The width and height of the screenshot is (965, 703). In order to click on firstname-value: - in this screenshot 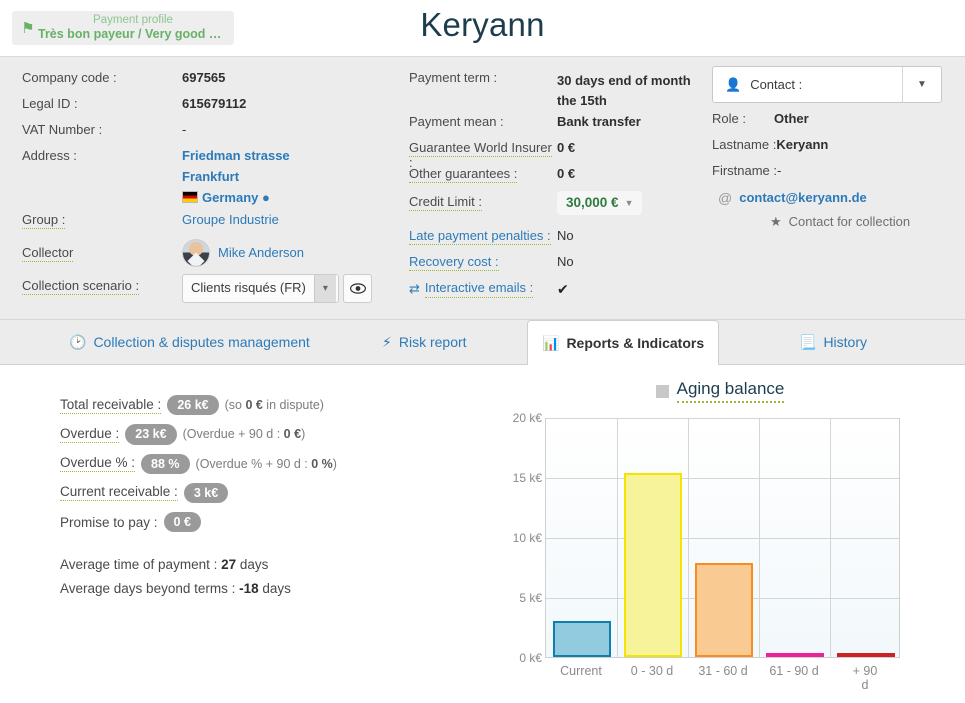, I will do `click(779, 170)`.